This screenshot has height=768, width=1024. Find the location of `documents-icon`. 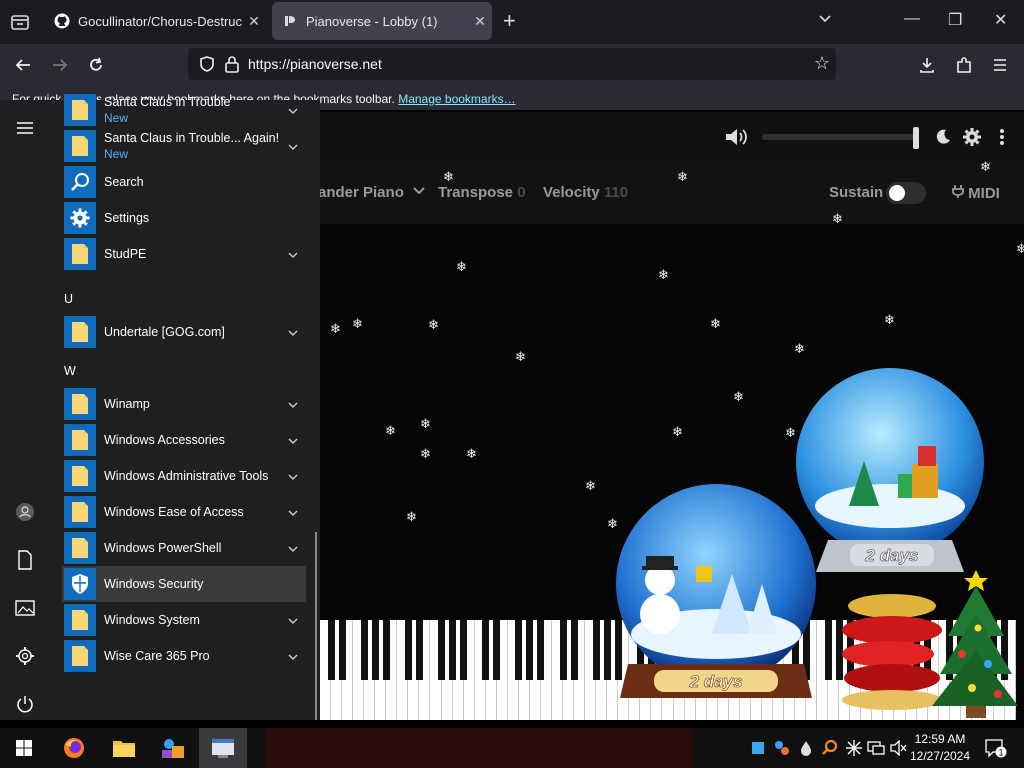

documents-icon is located at coordinates (25, 560).